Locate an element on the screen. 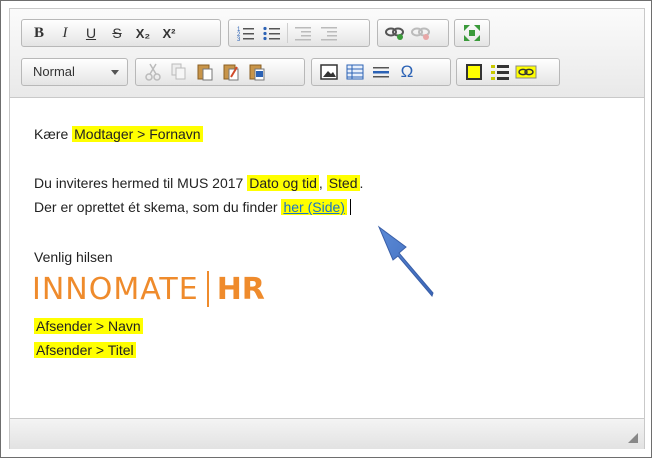  arrow-icon is located at coordinates (405, 261).